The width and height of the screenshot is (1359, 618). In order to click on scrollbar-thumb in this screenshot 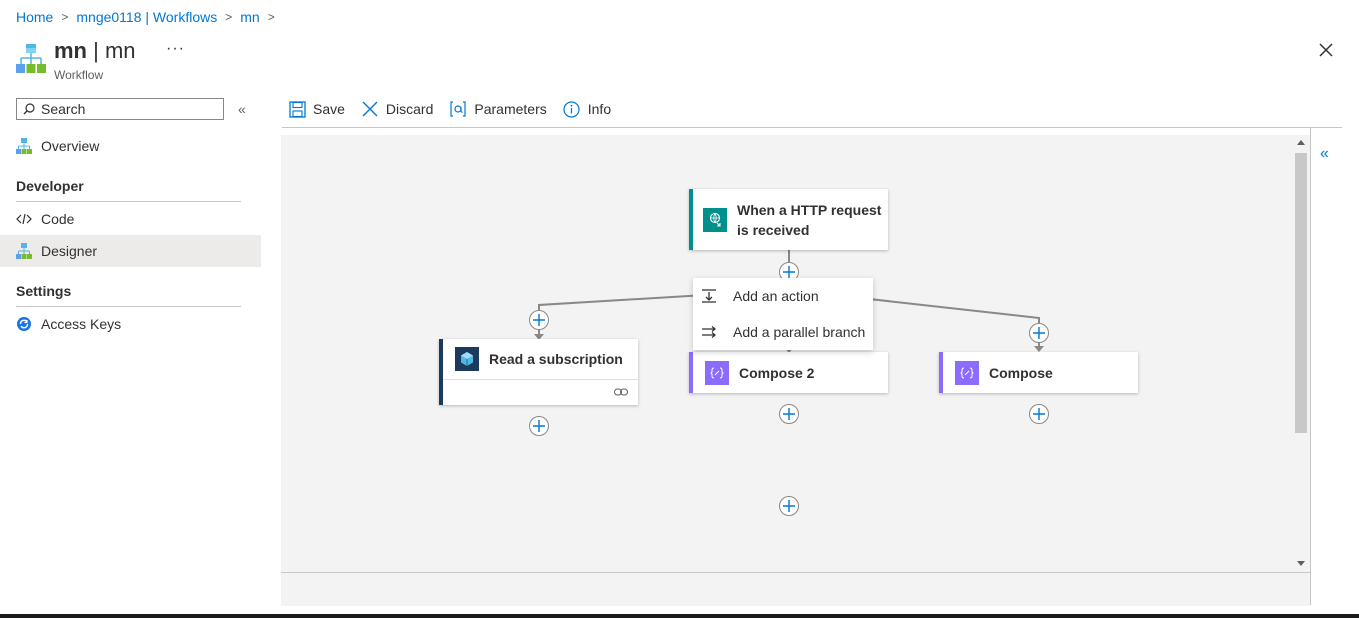, I will do `click(1301, 293)`.